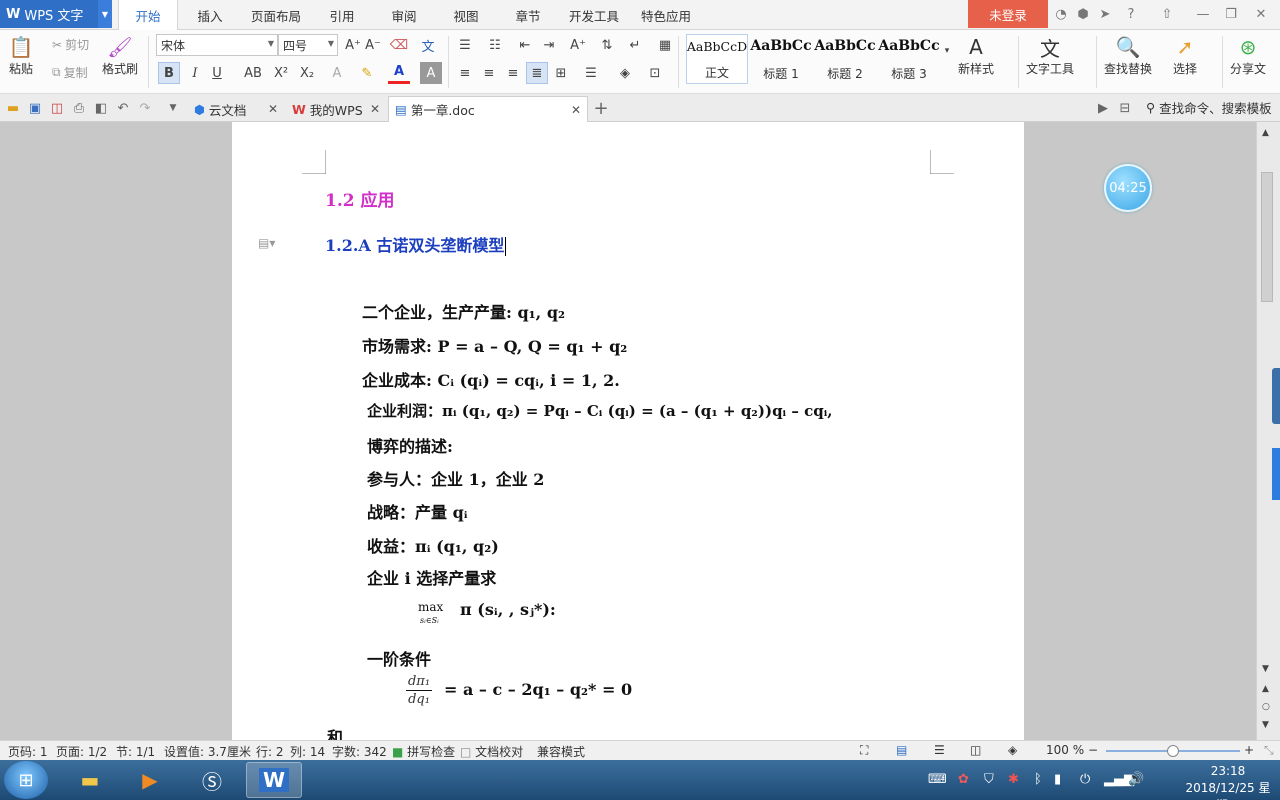 This screenshot has width=1280, height=800. I want to click on show-marks-icon: ↵, so click(635, 45).